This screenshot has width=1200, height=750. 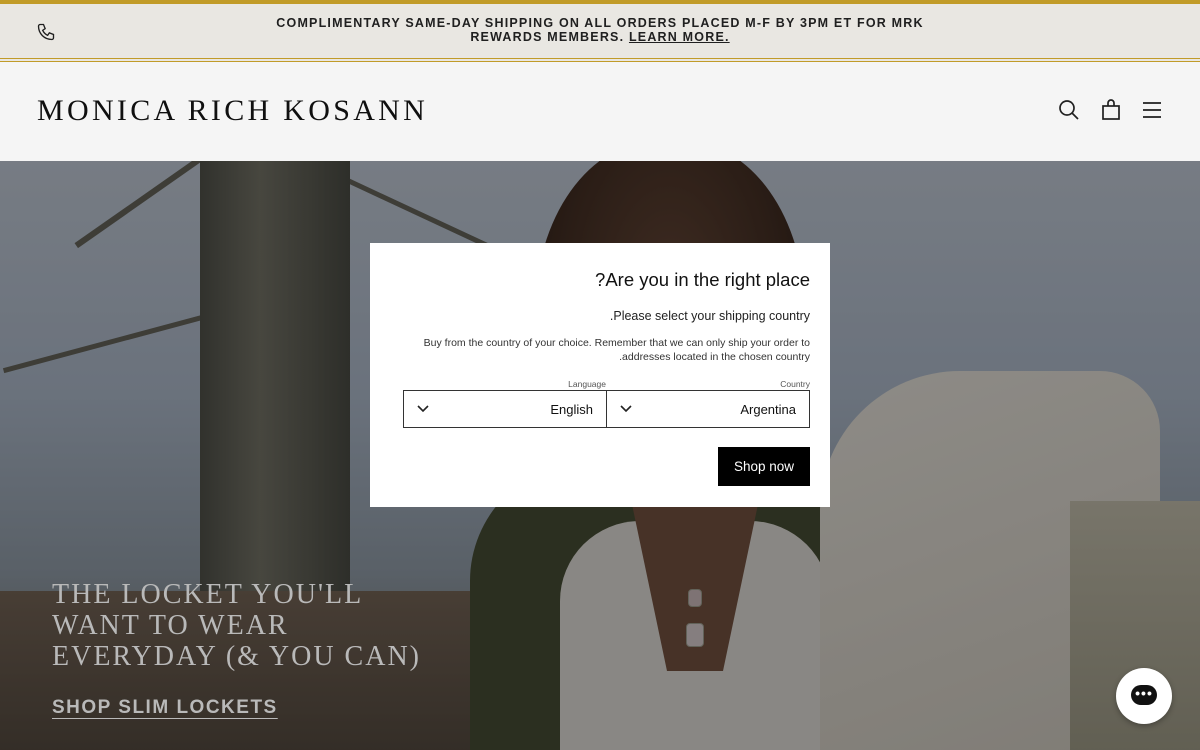 I want to click on shop-now-button: Shop now, so click(x=764, y=466).